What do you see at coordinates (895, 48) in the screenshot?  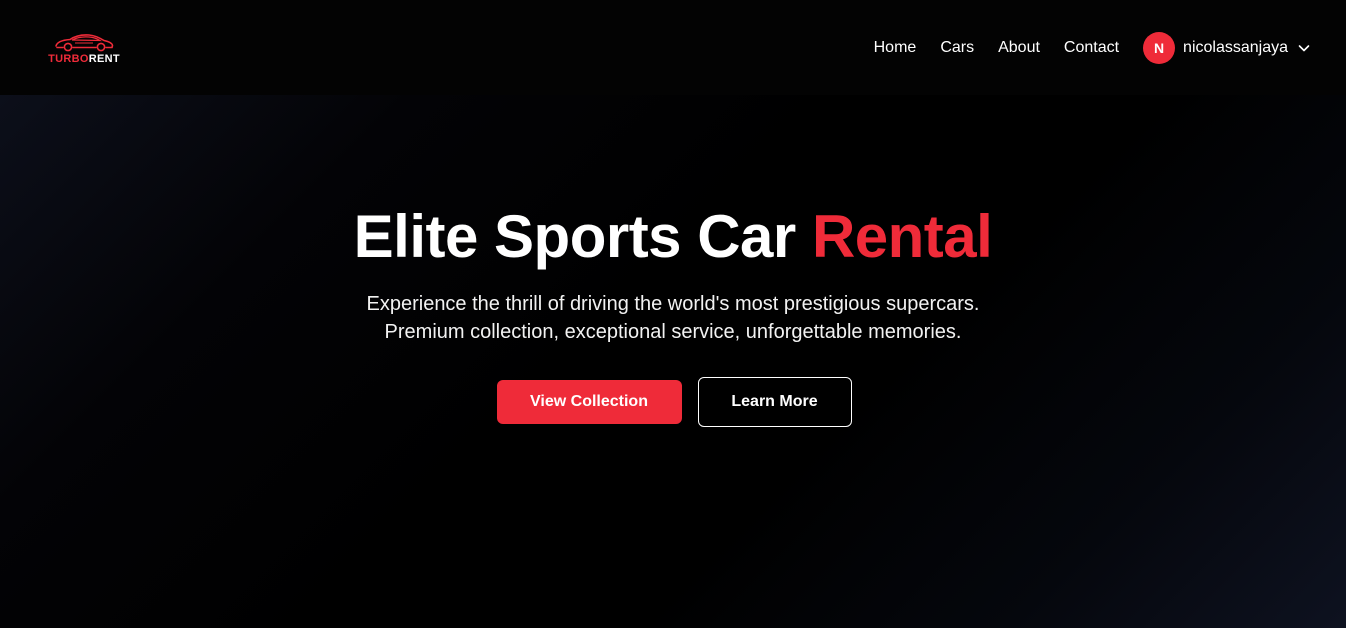 I see `nav-link-home: Home` at bounding box center [895, 48].